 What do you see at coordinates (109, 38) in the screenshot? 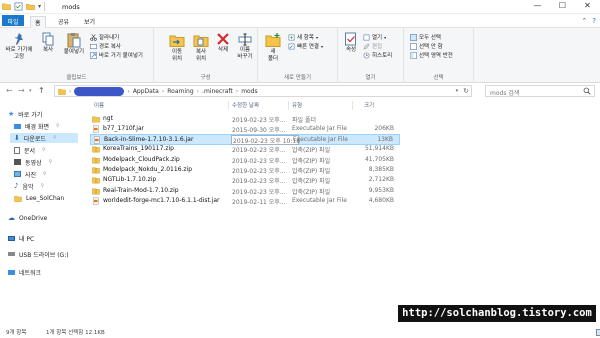
I see `cut-label: 잘라내기` at bounding box center [109, 38].